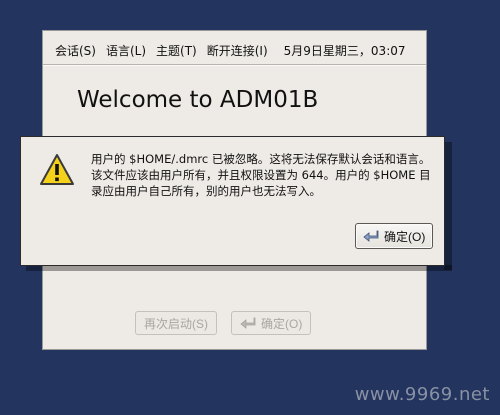  I want to click on warning-icon, so click(57, 170).